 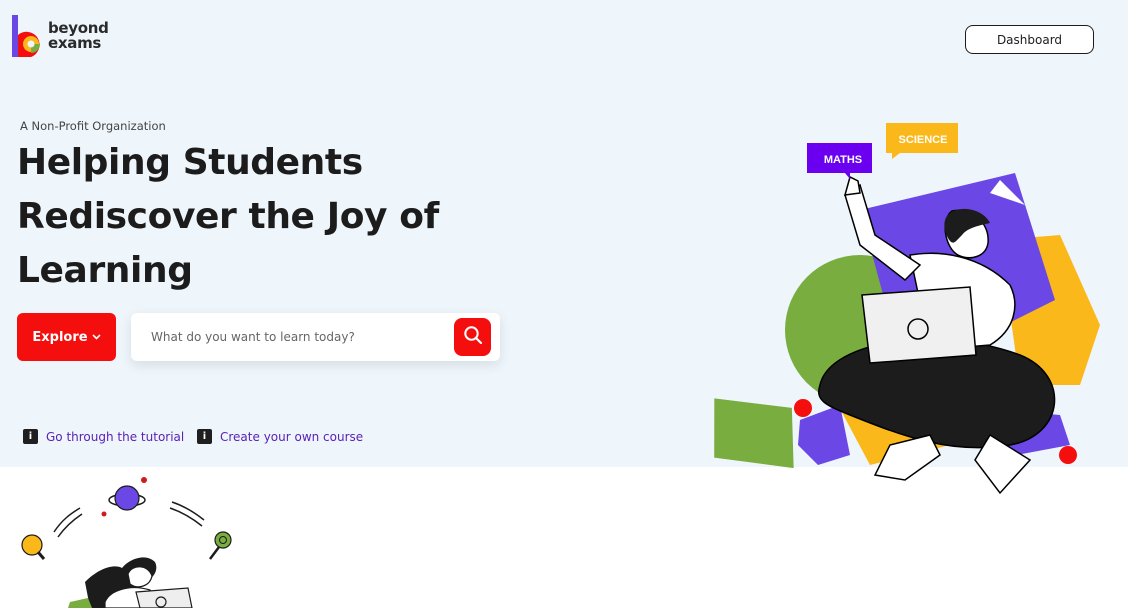 I want to click on search-icon, so click(x=473, y=337).